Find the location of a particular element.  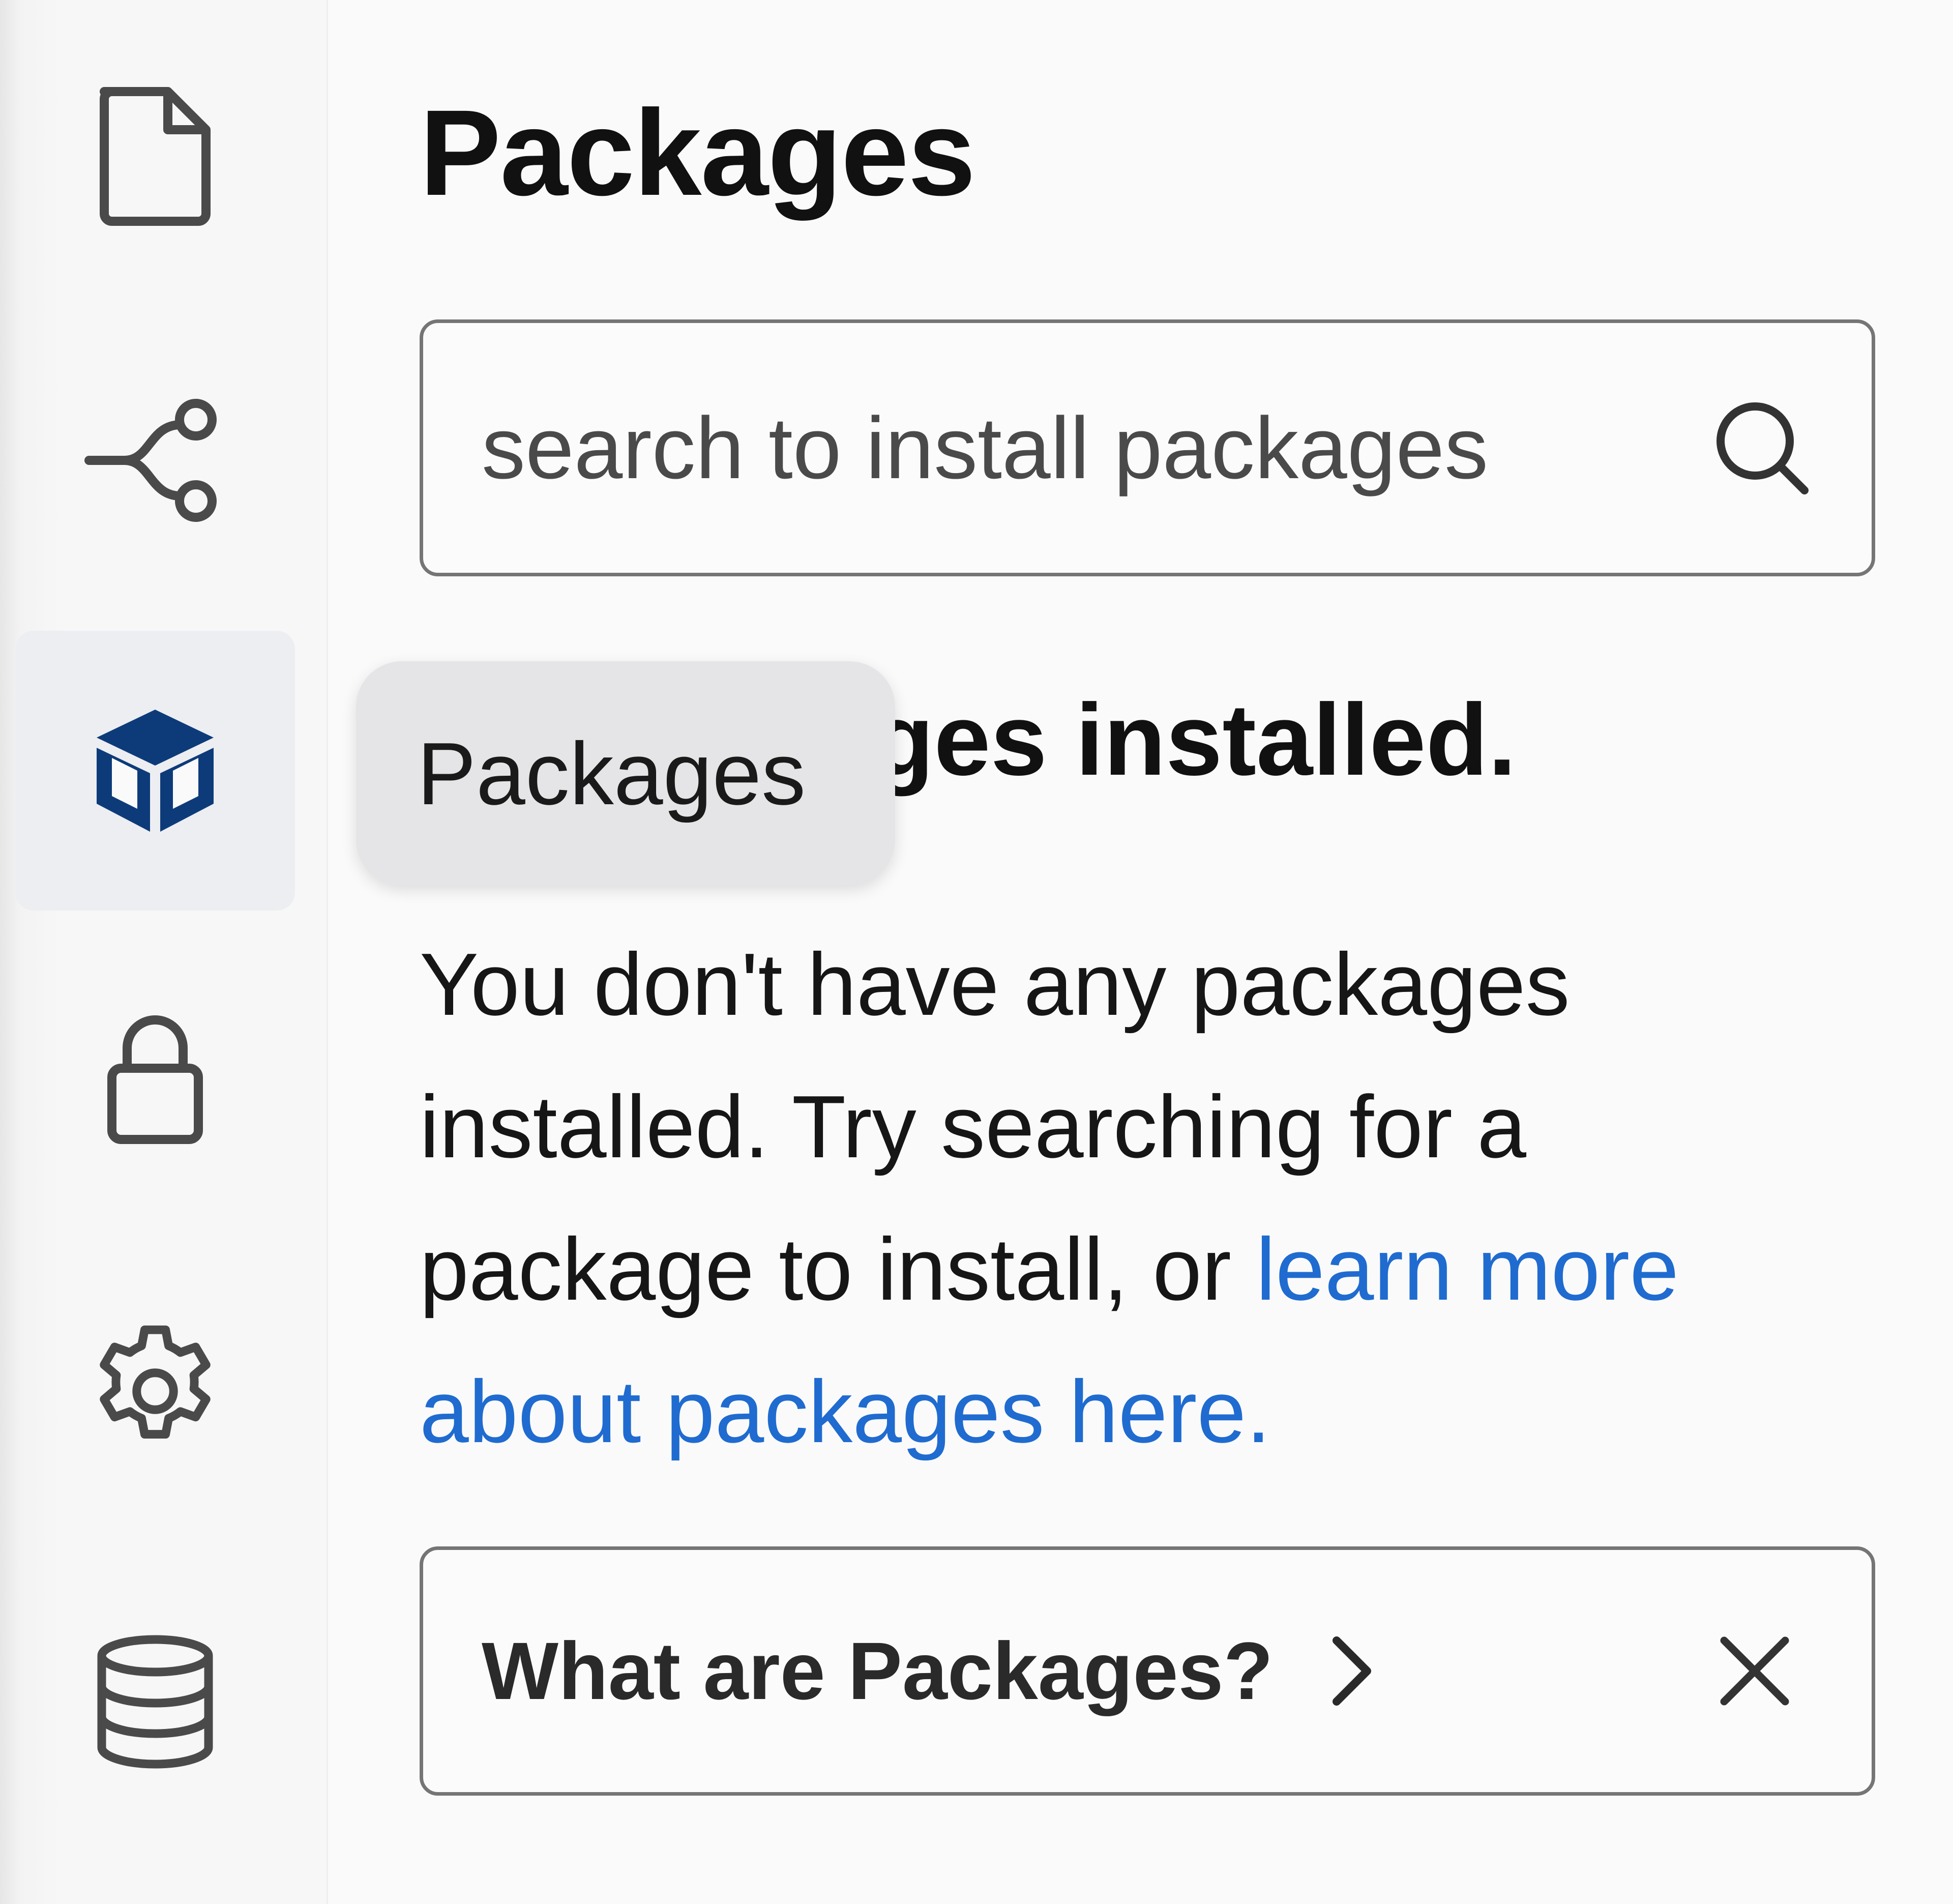

sidebar-item-secrets is located at coordinates (155, 1081).